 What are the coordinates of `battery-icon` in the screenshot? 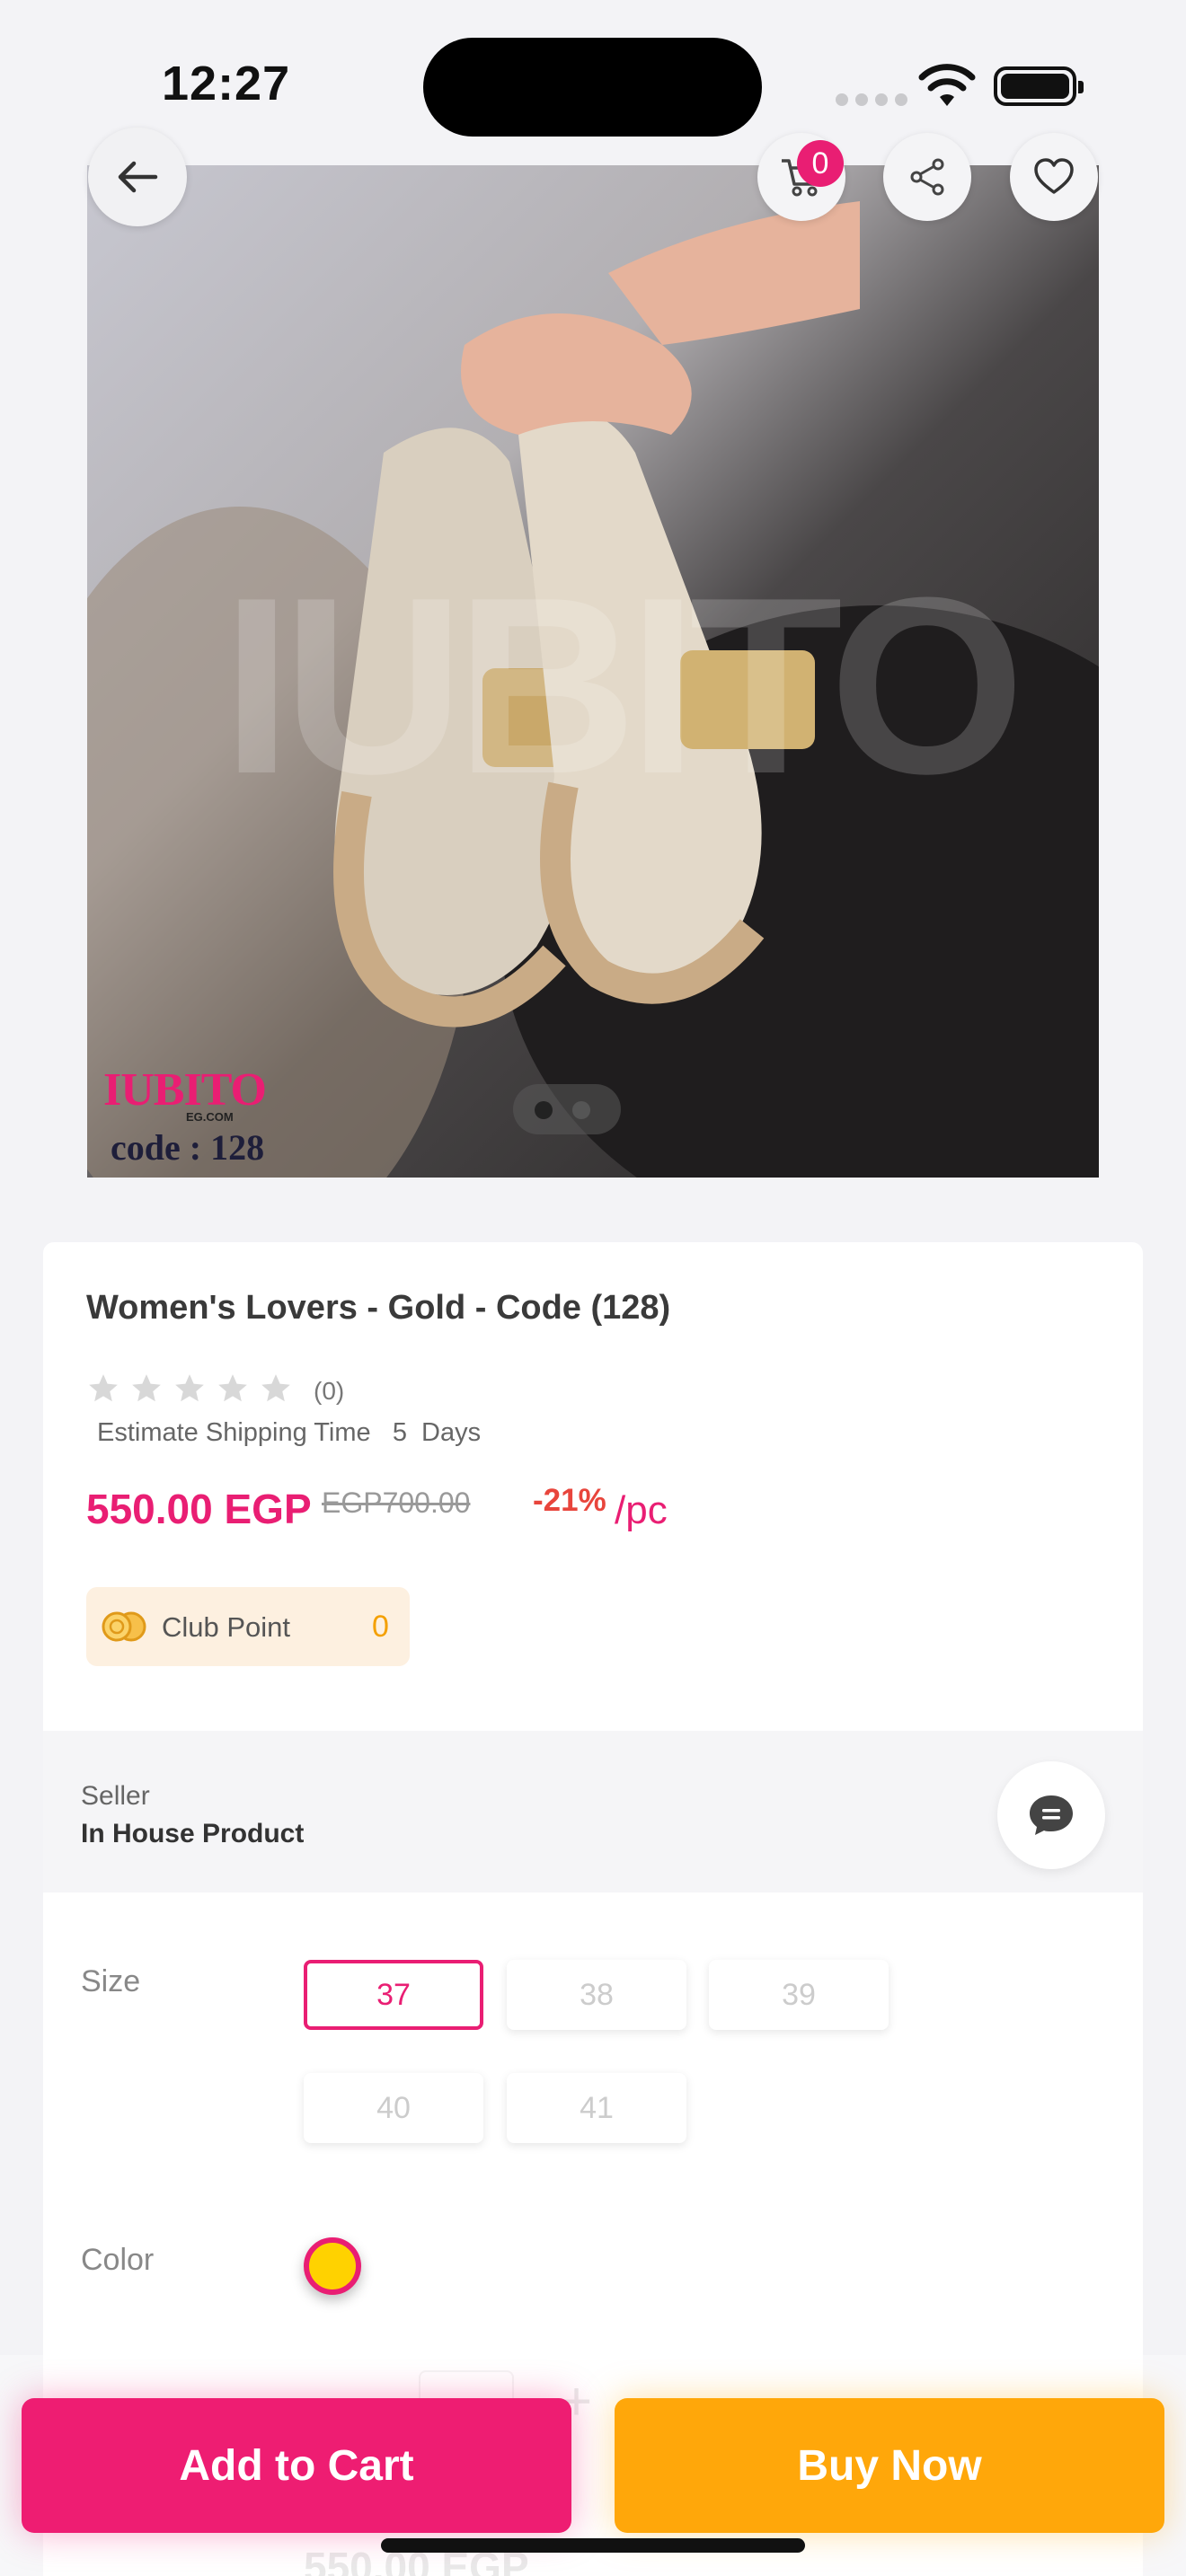 It's located at (1039, 86).